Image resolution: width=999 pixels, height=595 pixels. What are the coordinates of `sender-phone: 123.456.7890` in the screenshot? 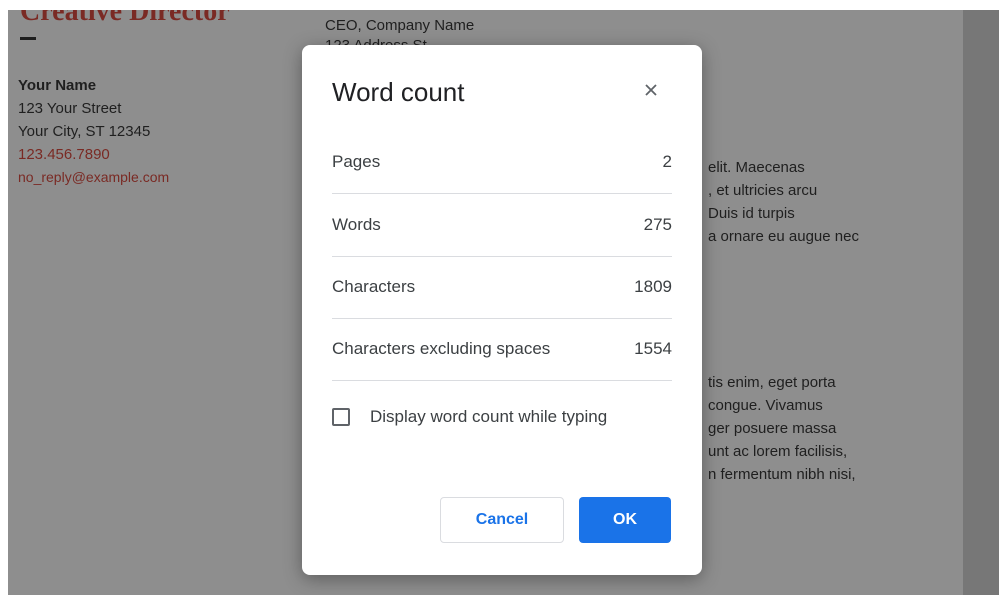 It's located at (64, 154).